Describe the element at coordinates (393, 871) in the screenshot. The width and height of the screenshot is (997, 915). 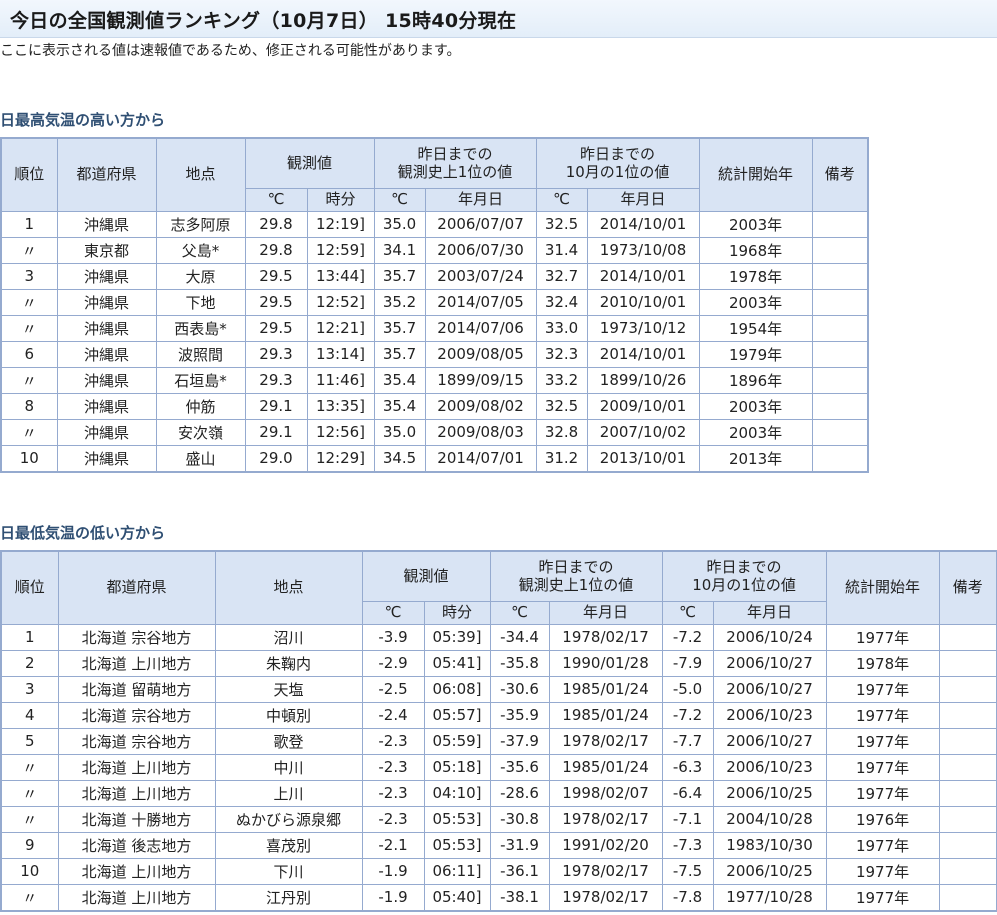
I see `observed-temp-cell: -1.9` at that location.